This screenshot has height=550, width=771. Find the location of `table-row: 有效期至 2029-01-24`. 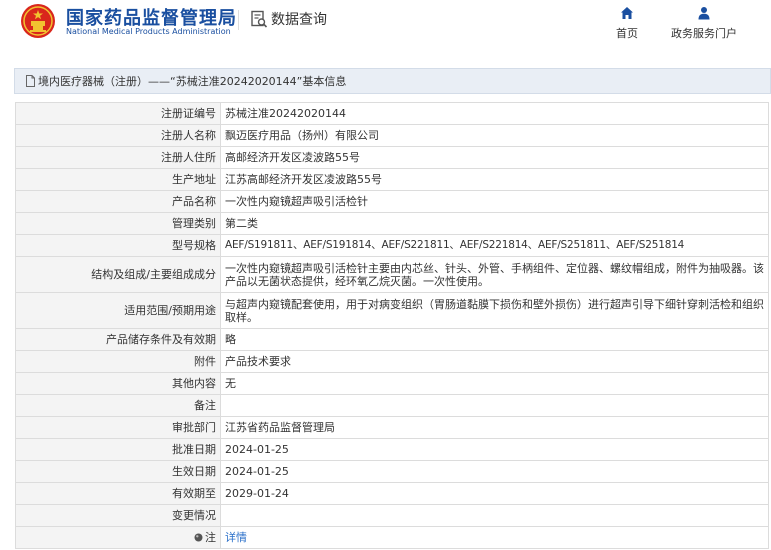

table-row: 有效期至 2029-01-24 is located at coordinates (392, 493).